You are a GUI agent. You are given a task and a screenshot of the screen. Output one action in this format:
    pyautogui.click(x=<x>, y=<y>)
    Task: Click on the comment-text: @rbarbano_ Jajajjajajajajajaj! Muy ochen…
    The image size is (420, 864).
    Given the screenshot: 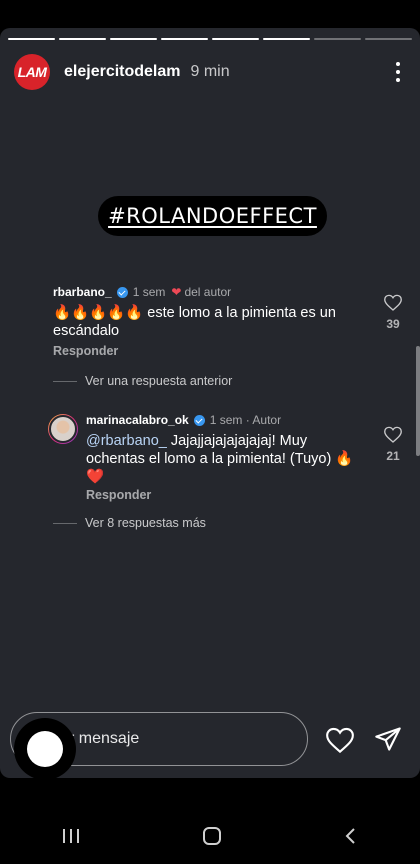 What is the action you would take?
    pyautogui.click(x=221, y=459)
    